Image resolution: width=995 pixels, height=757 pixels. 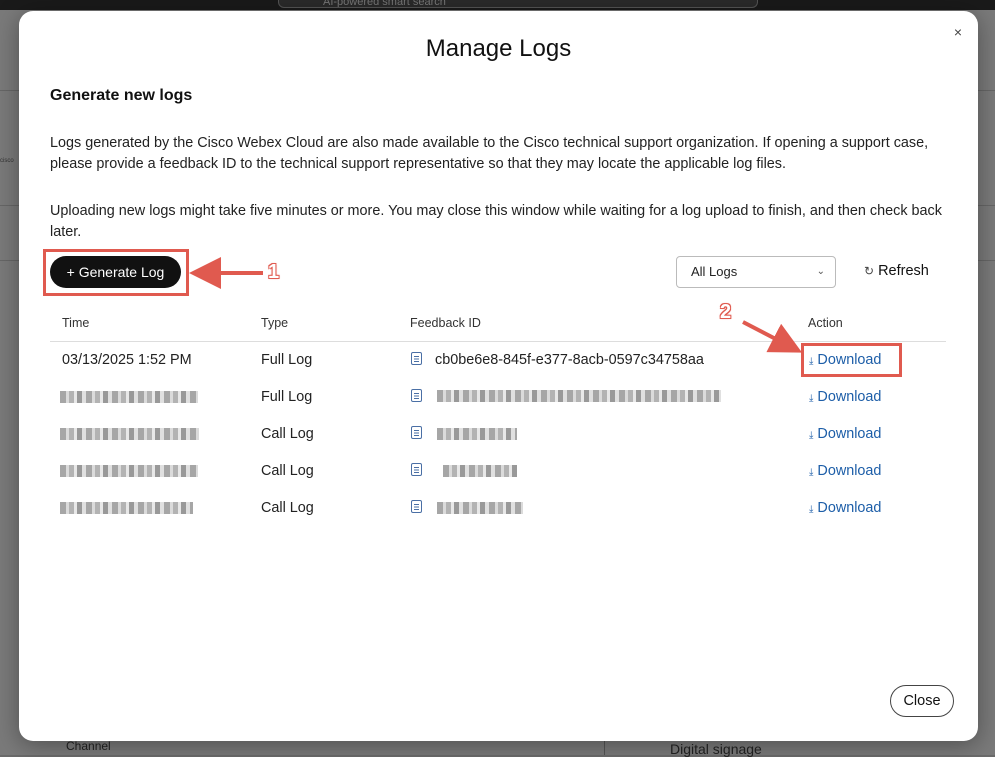 What do you see at coordinates (121, 95) in the screenshot?
I see `section-heading: Generate new logs` at bounding box center [121, 95].